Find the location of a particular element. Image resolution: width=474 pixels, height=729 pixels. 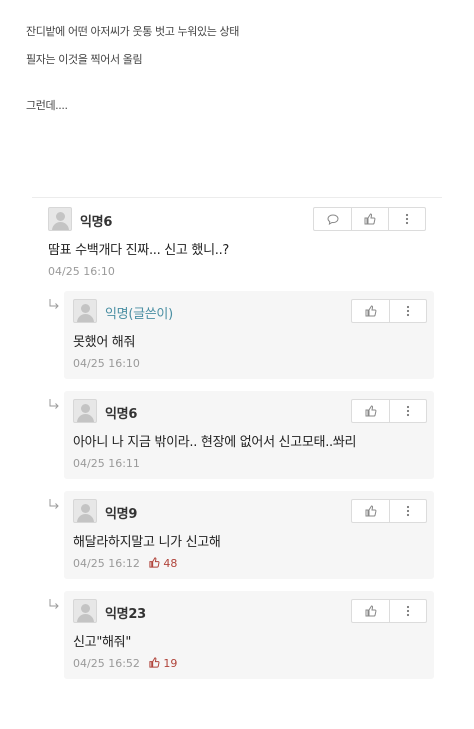

comment-nickname: 익명23 is located at coordinates (125, 614).